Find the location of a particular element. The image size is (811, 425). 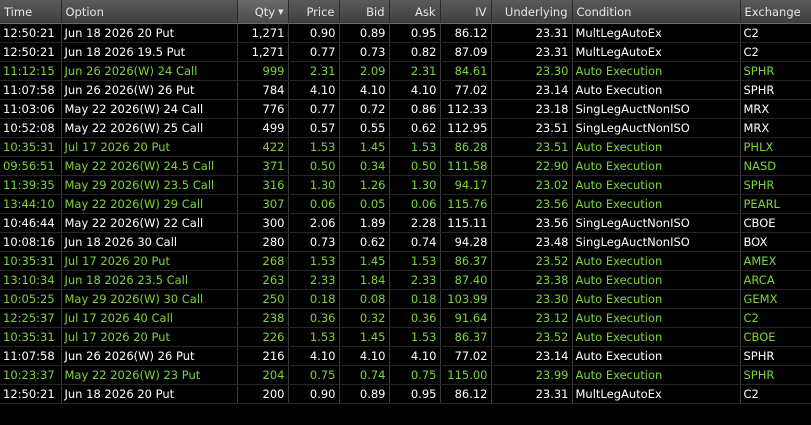

cell-bid: 0.72 is located at coordinates (364, 109).